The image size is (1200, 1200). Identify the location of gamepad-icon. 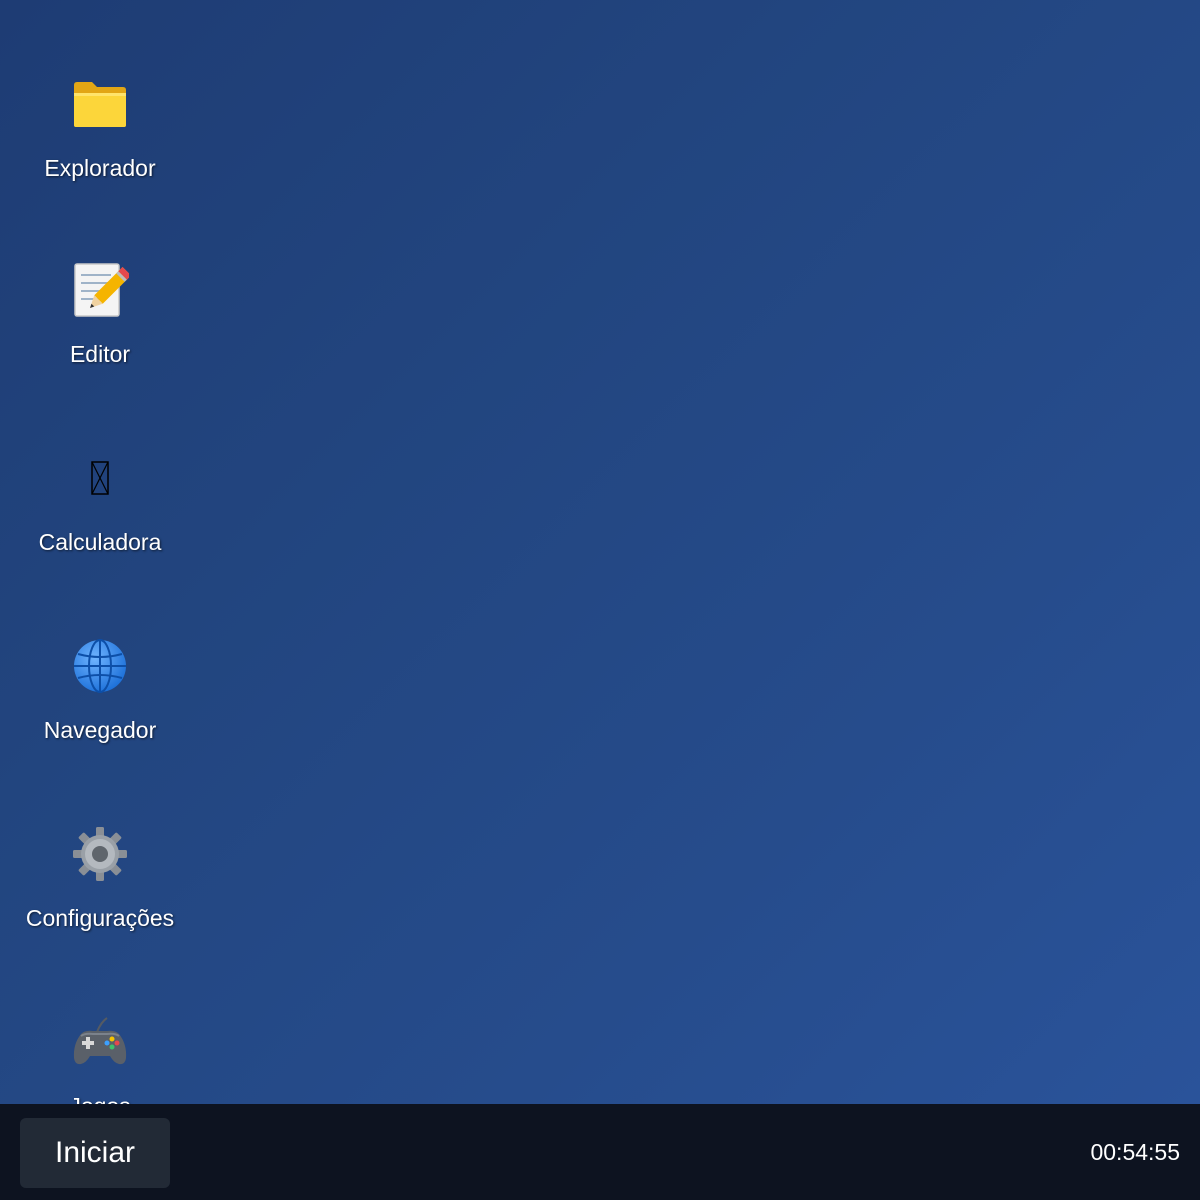
(100, 1042).